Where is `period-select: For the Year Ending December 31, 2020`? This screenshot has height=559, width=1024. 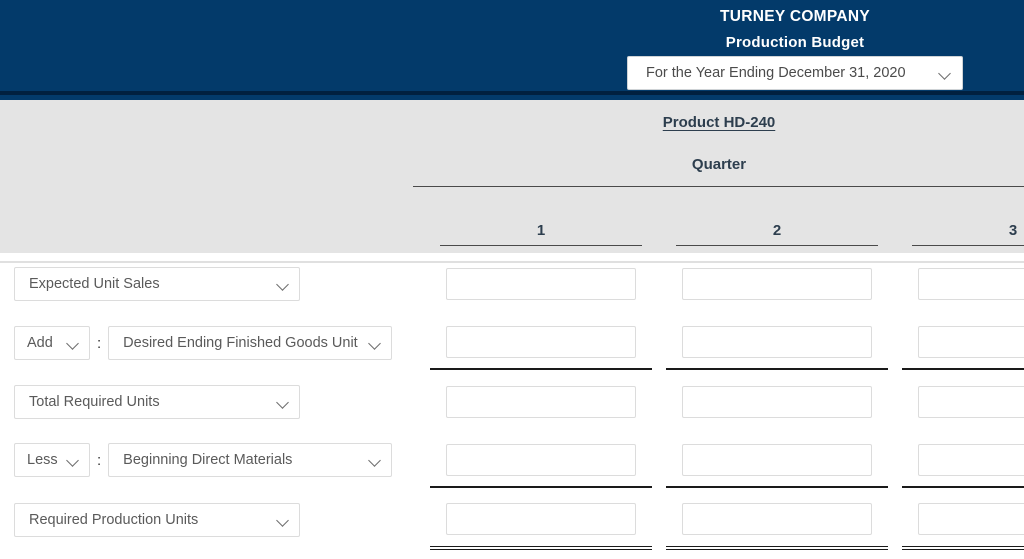 period-select: For the Year Ending December 31, 2020 is located at coordinates (795, 73).